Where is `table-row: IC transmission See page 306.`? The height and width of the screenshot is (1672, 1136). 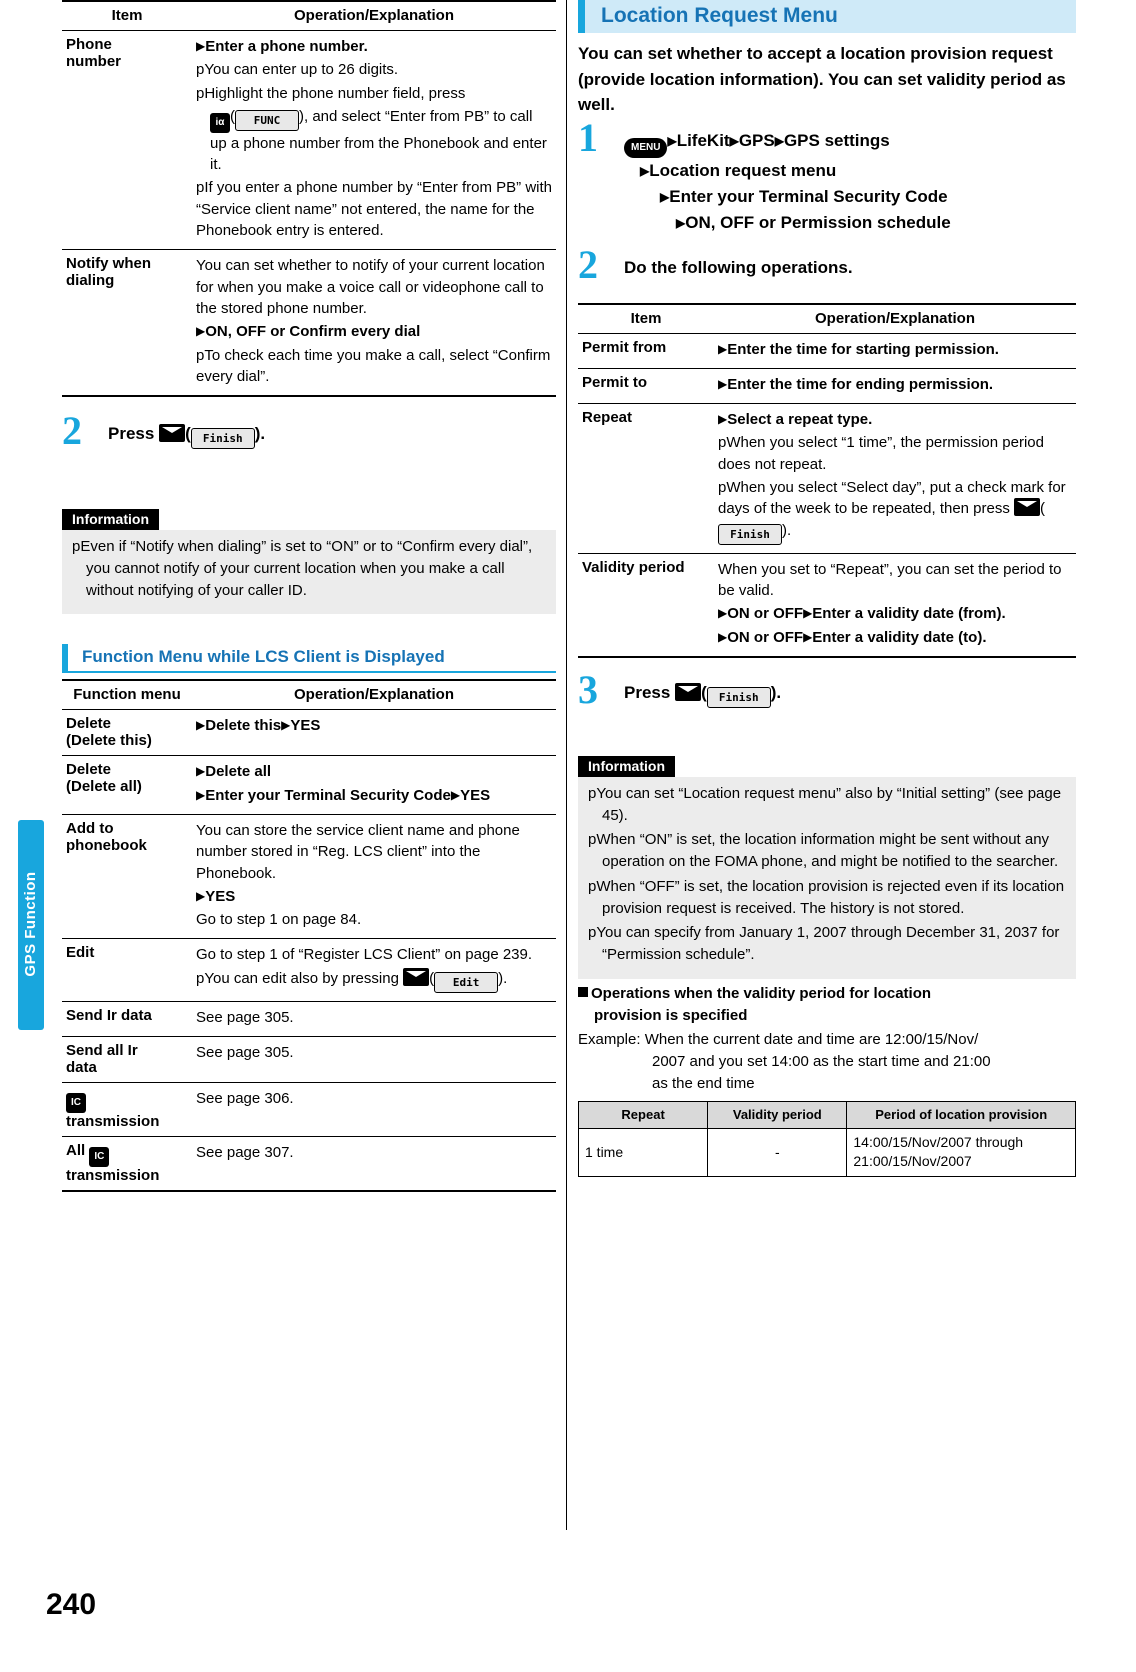 table-row: IC transmission See page 306. is located at coordinates (309, 1110).